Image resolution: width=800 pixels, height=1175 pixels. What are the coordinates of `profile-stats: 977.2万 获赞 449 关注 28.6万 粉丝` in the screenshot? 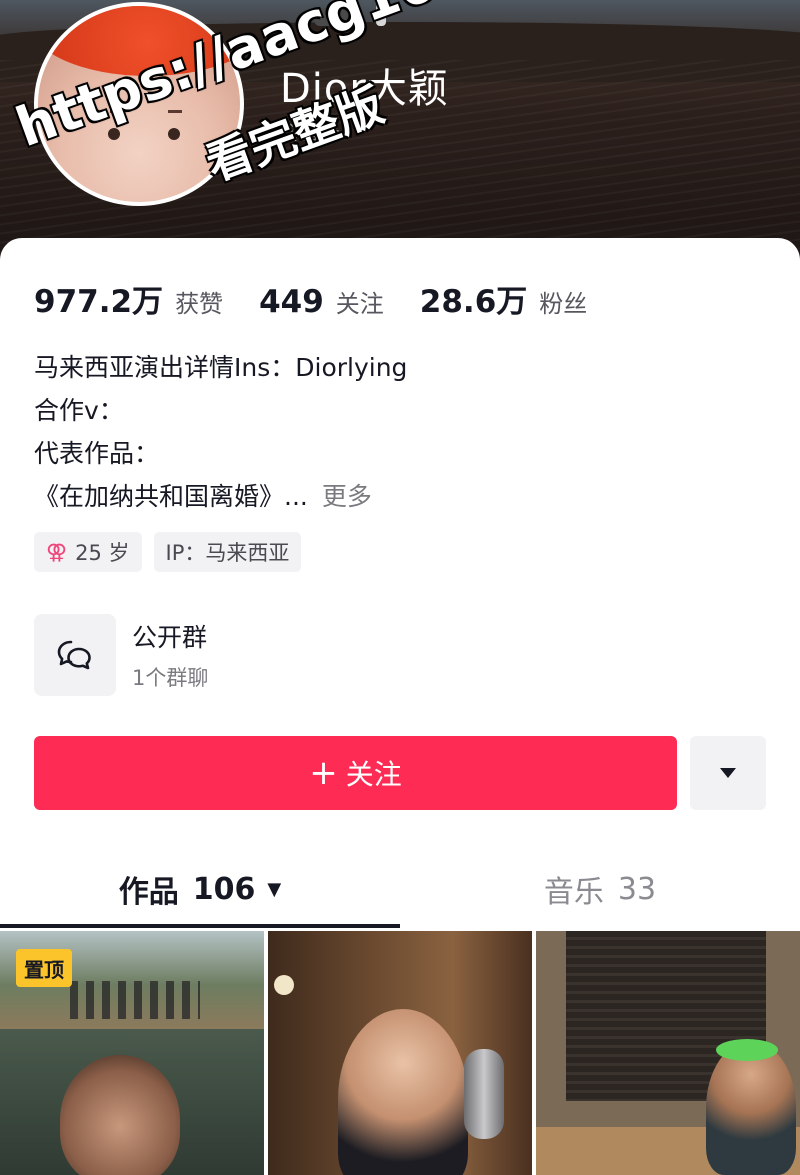 It's located at (328, 298).